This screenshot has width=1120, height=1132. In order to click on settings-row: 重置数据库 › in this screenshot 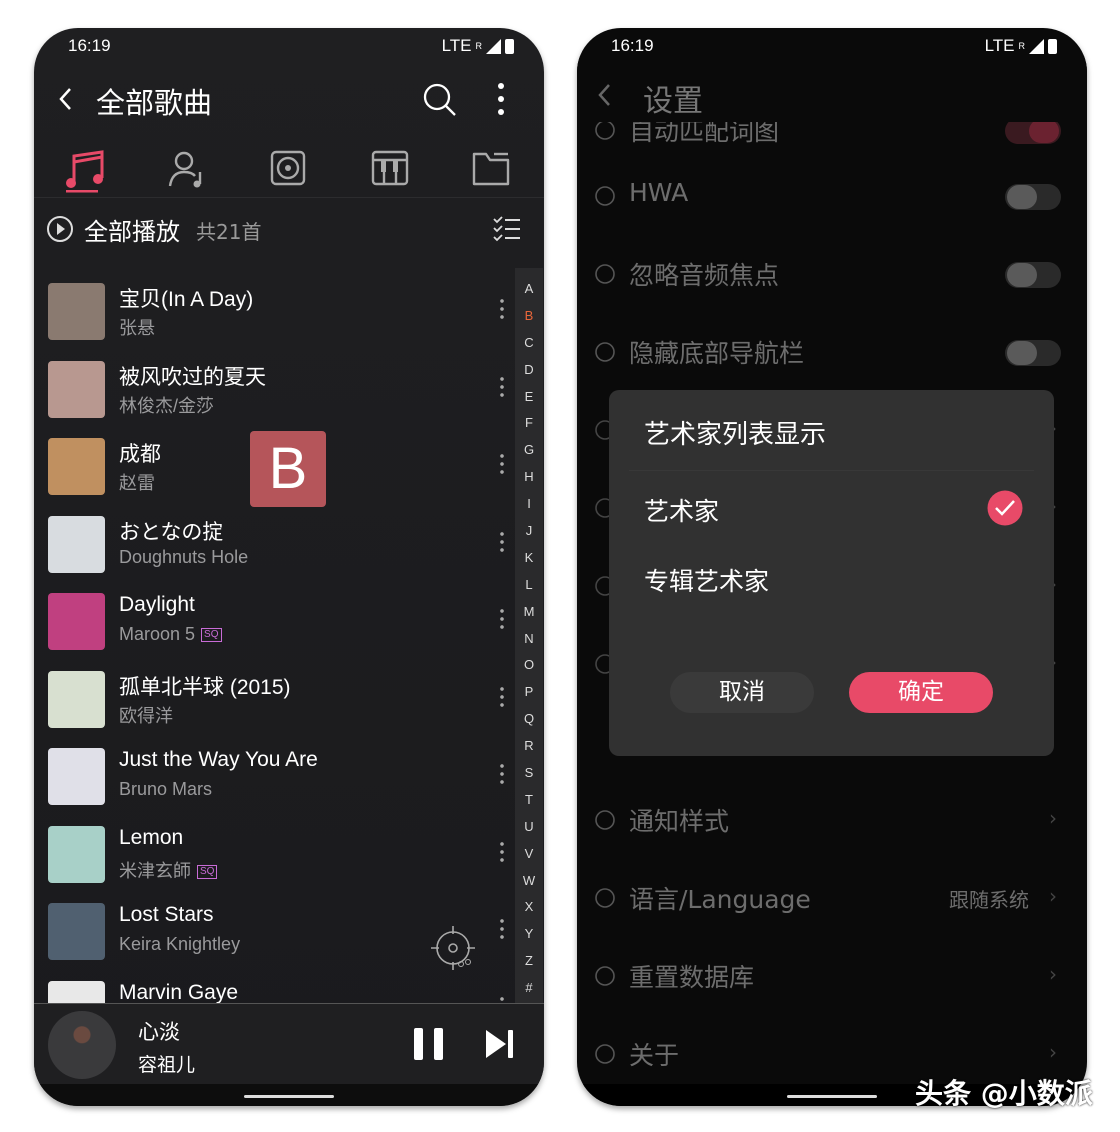, I will do `click(827, 976)`.